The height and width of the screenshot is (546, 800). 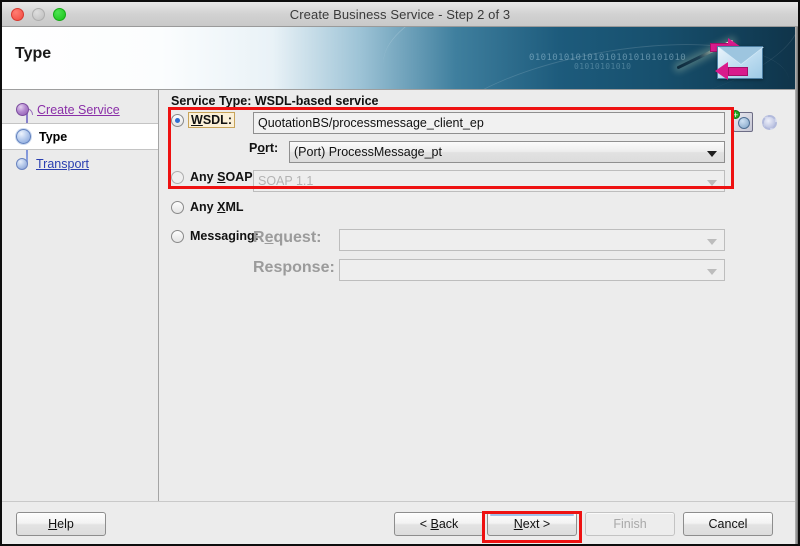 I want to click on back-button-label: < Back, so click(x=439, y=524).